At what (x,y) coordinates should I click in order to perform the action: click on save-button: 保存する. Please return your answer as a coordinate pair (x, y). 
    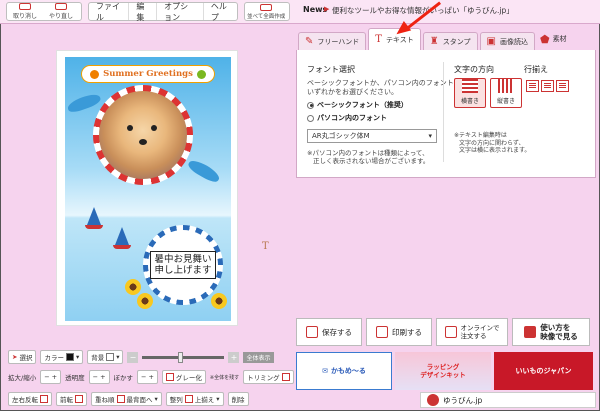
    Looking at the image, I should click on (329, 332).